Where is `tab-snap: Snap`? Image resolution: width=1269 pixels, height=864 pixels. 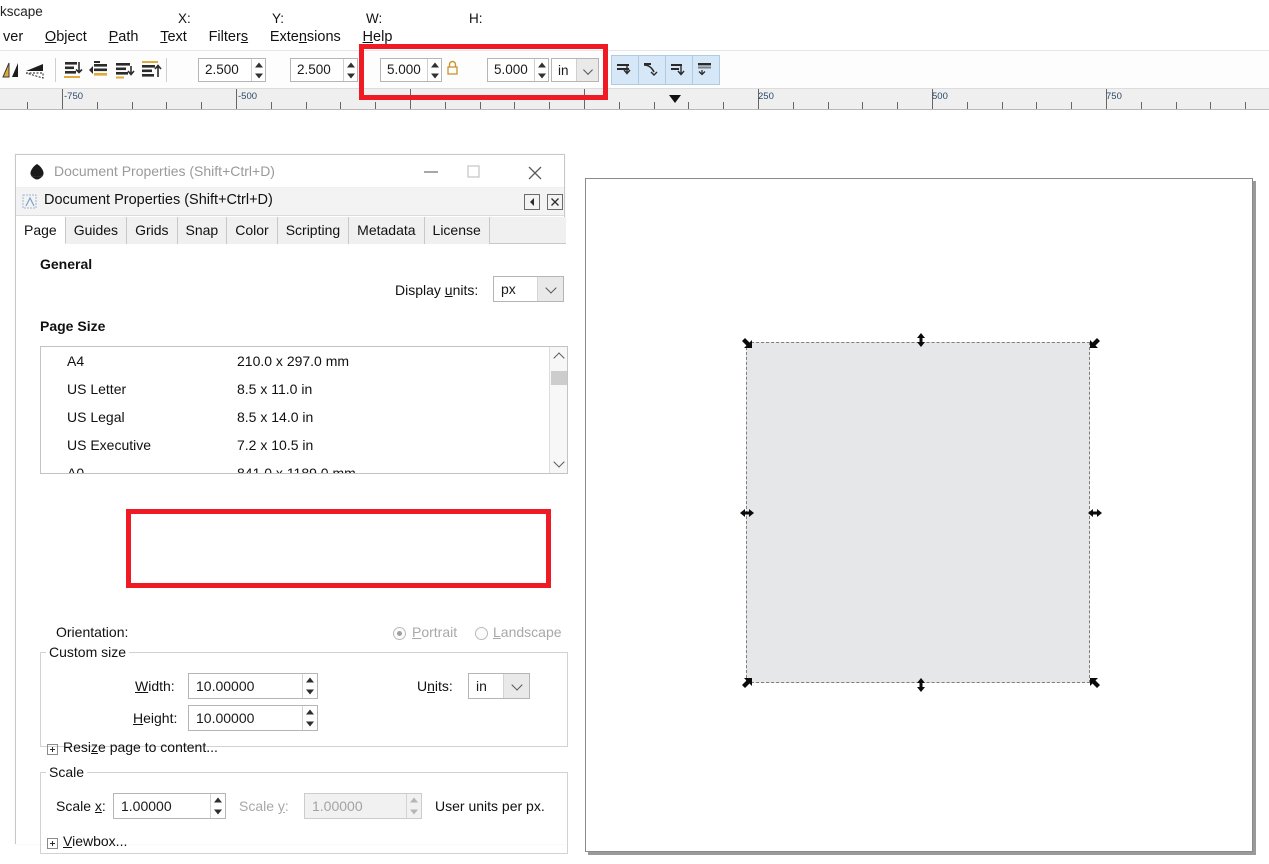 tab-snap: Snap is located at coordinates (202, 230).